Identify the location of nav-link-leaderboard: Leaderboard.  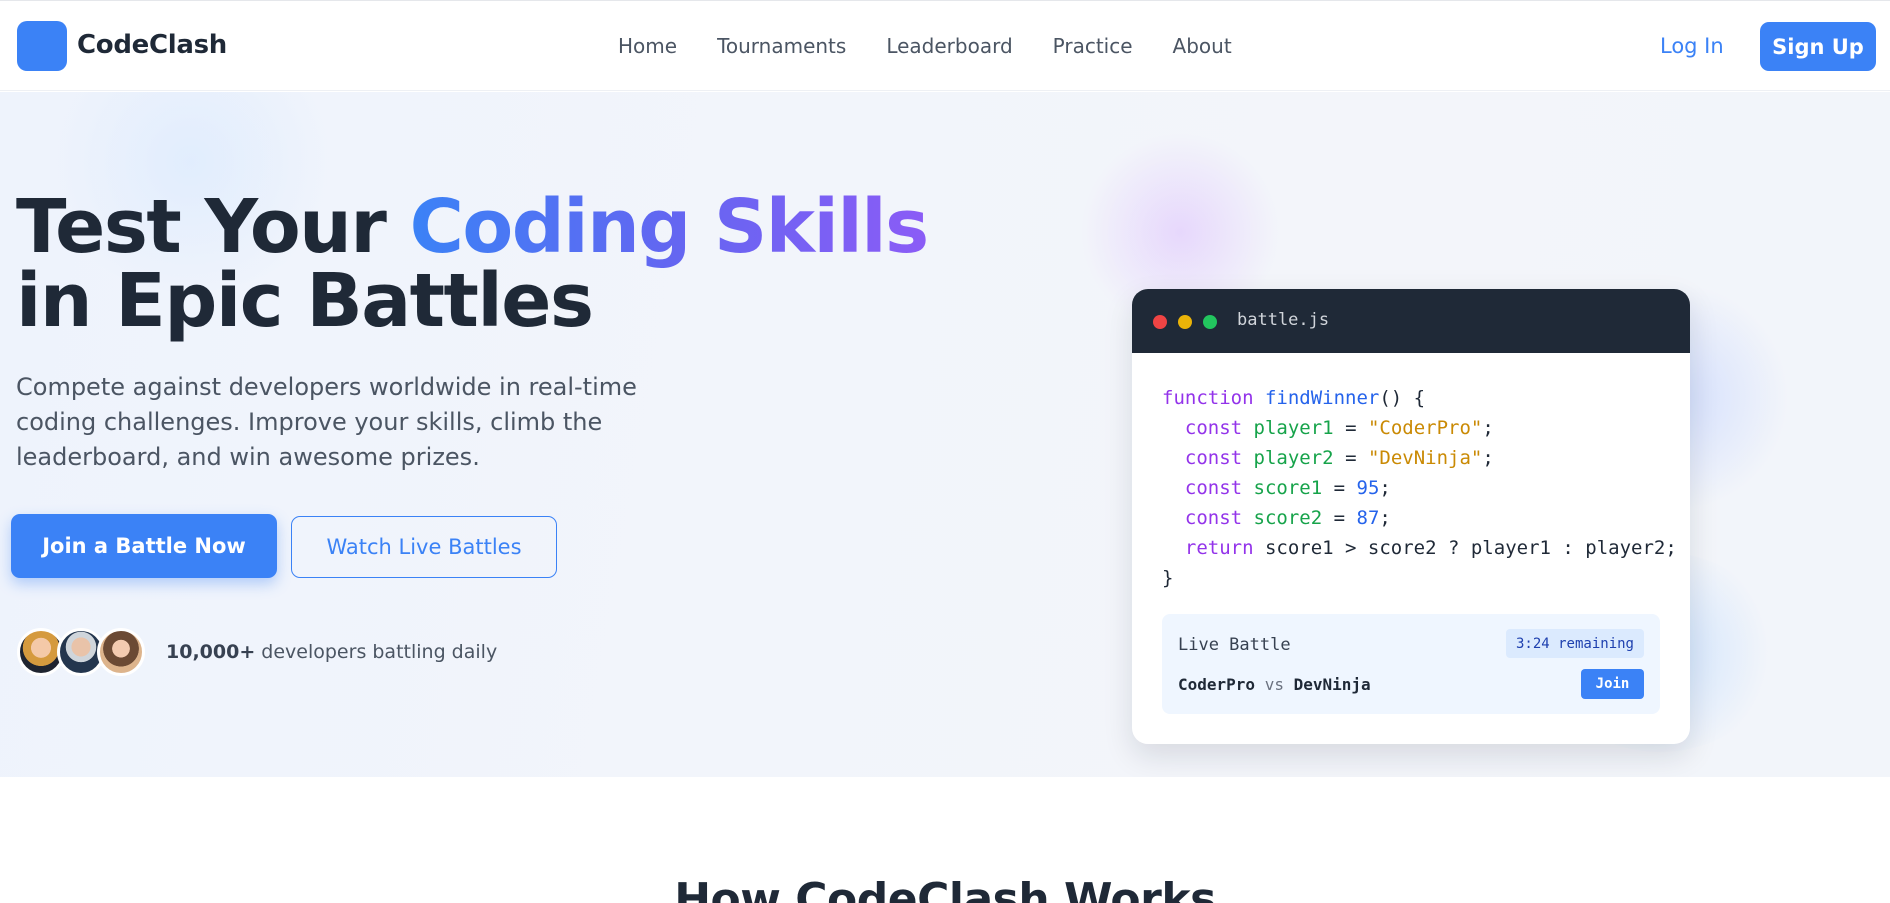
(949, 46).